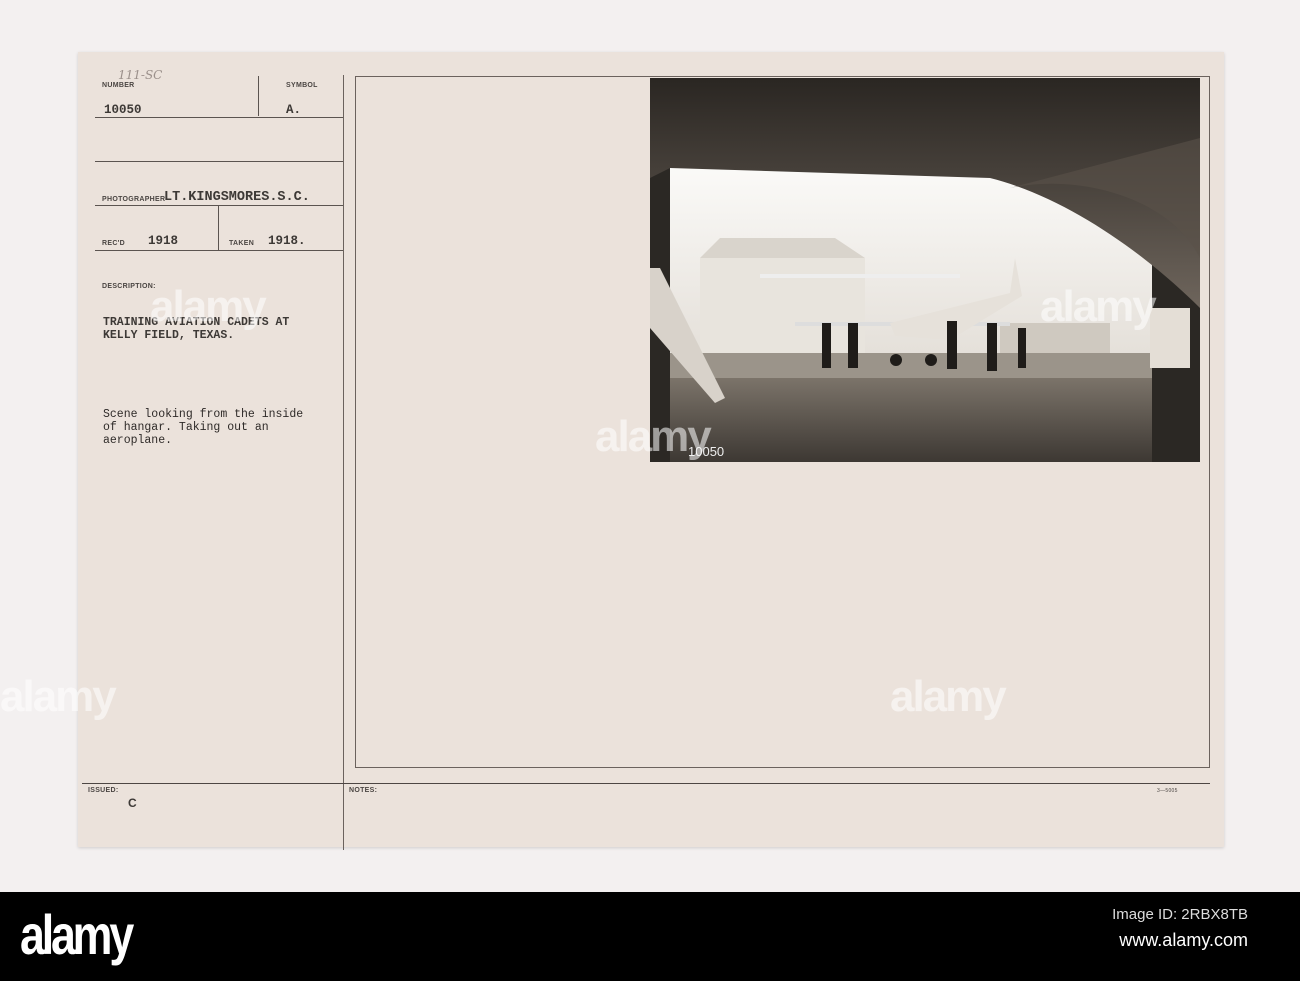  What do you see at coordinates (138, 440) in the screenshot?
I see `caption-line: aeroplane.` at bounding box center [138, 440].